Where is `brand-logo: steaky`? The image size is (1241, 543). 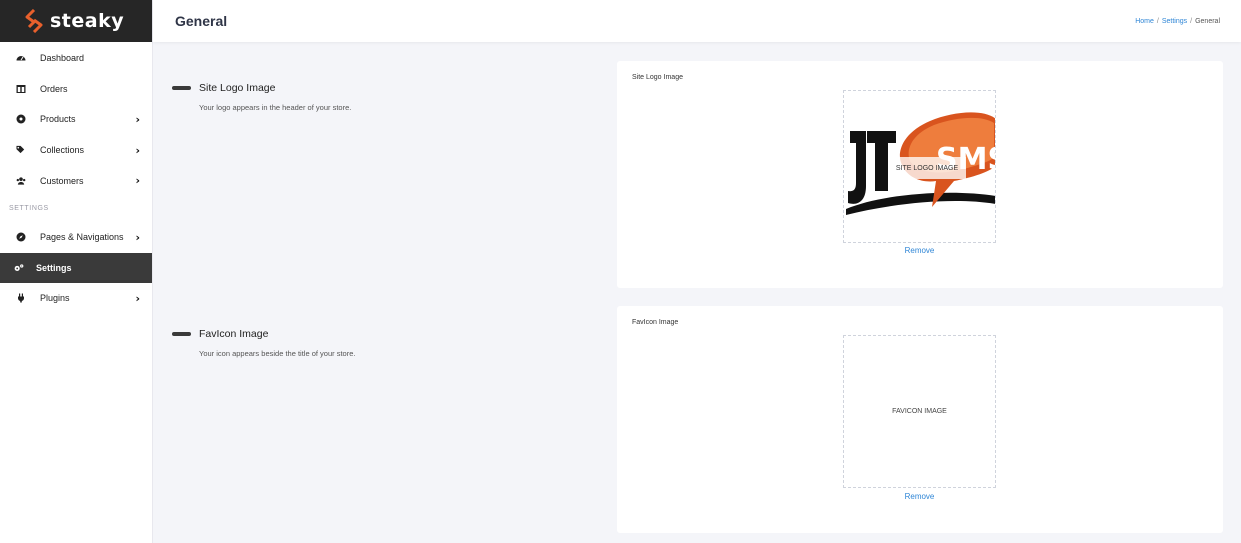
brand-logo: steaky is located at coordinates (76, 21).